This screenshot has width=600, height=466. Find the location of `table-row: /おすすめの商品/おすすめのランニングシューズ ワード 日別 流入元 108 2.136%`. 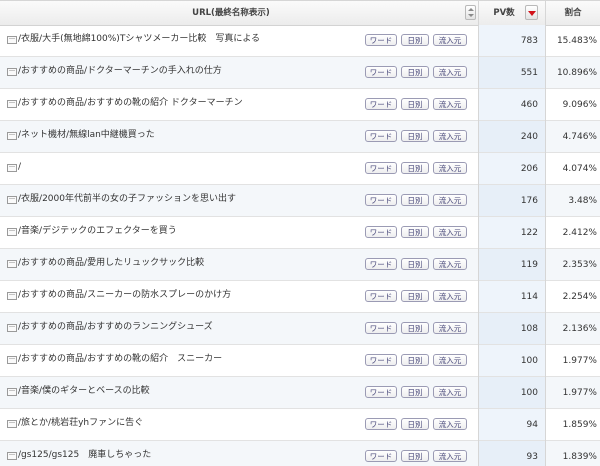

table-row: /おすすめの商品/おすすめのランニングシューズ ワード 日別 流入元 108 2.136% is located at coordinates (300, 329).